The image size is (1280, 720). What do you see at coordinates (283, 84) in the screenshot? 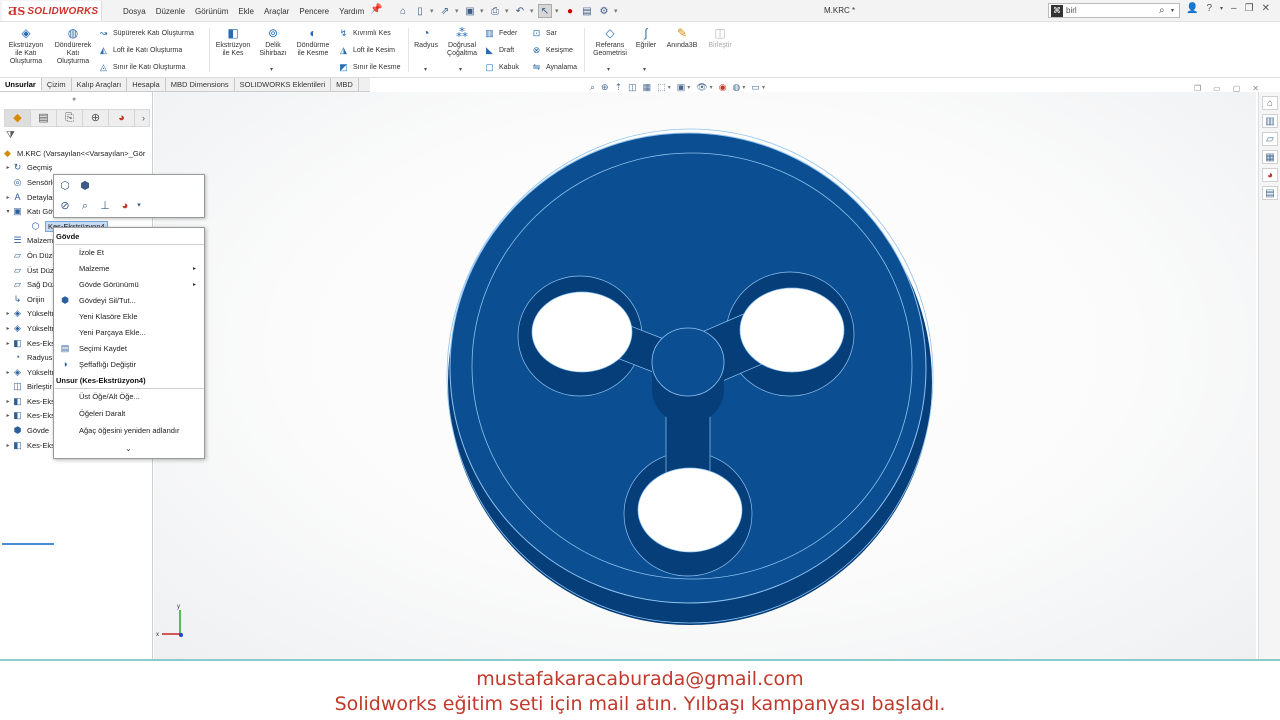
I see `tab-6: SOLIDWORKS Eklentileri` at bounding box center [283, 84].